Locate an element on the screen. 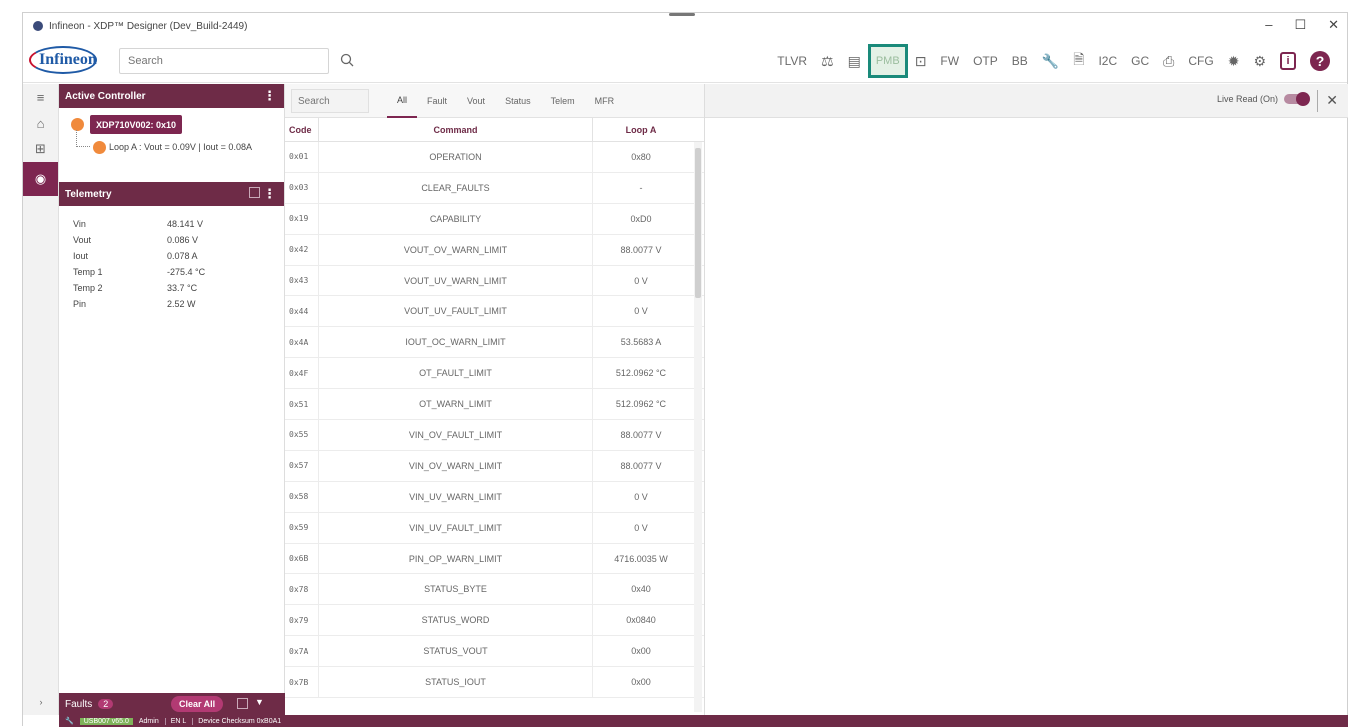 This screenshot has height=727, width=1370. chip-nav-icon: ⊞ is located at coordinates (40, 149).